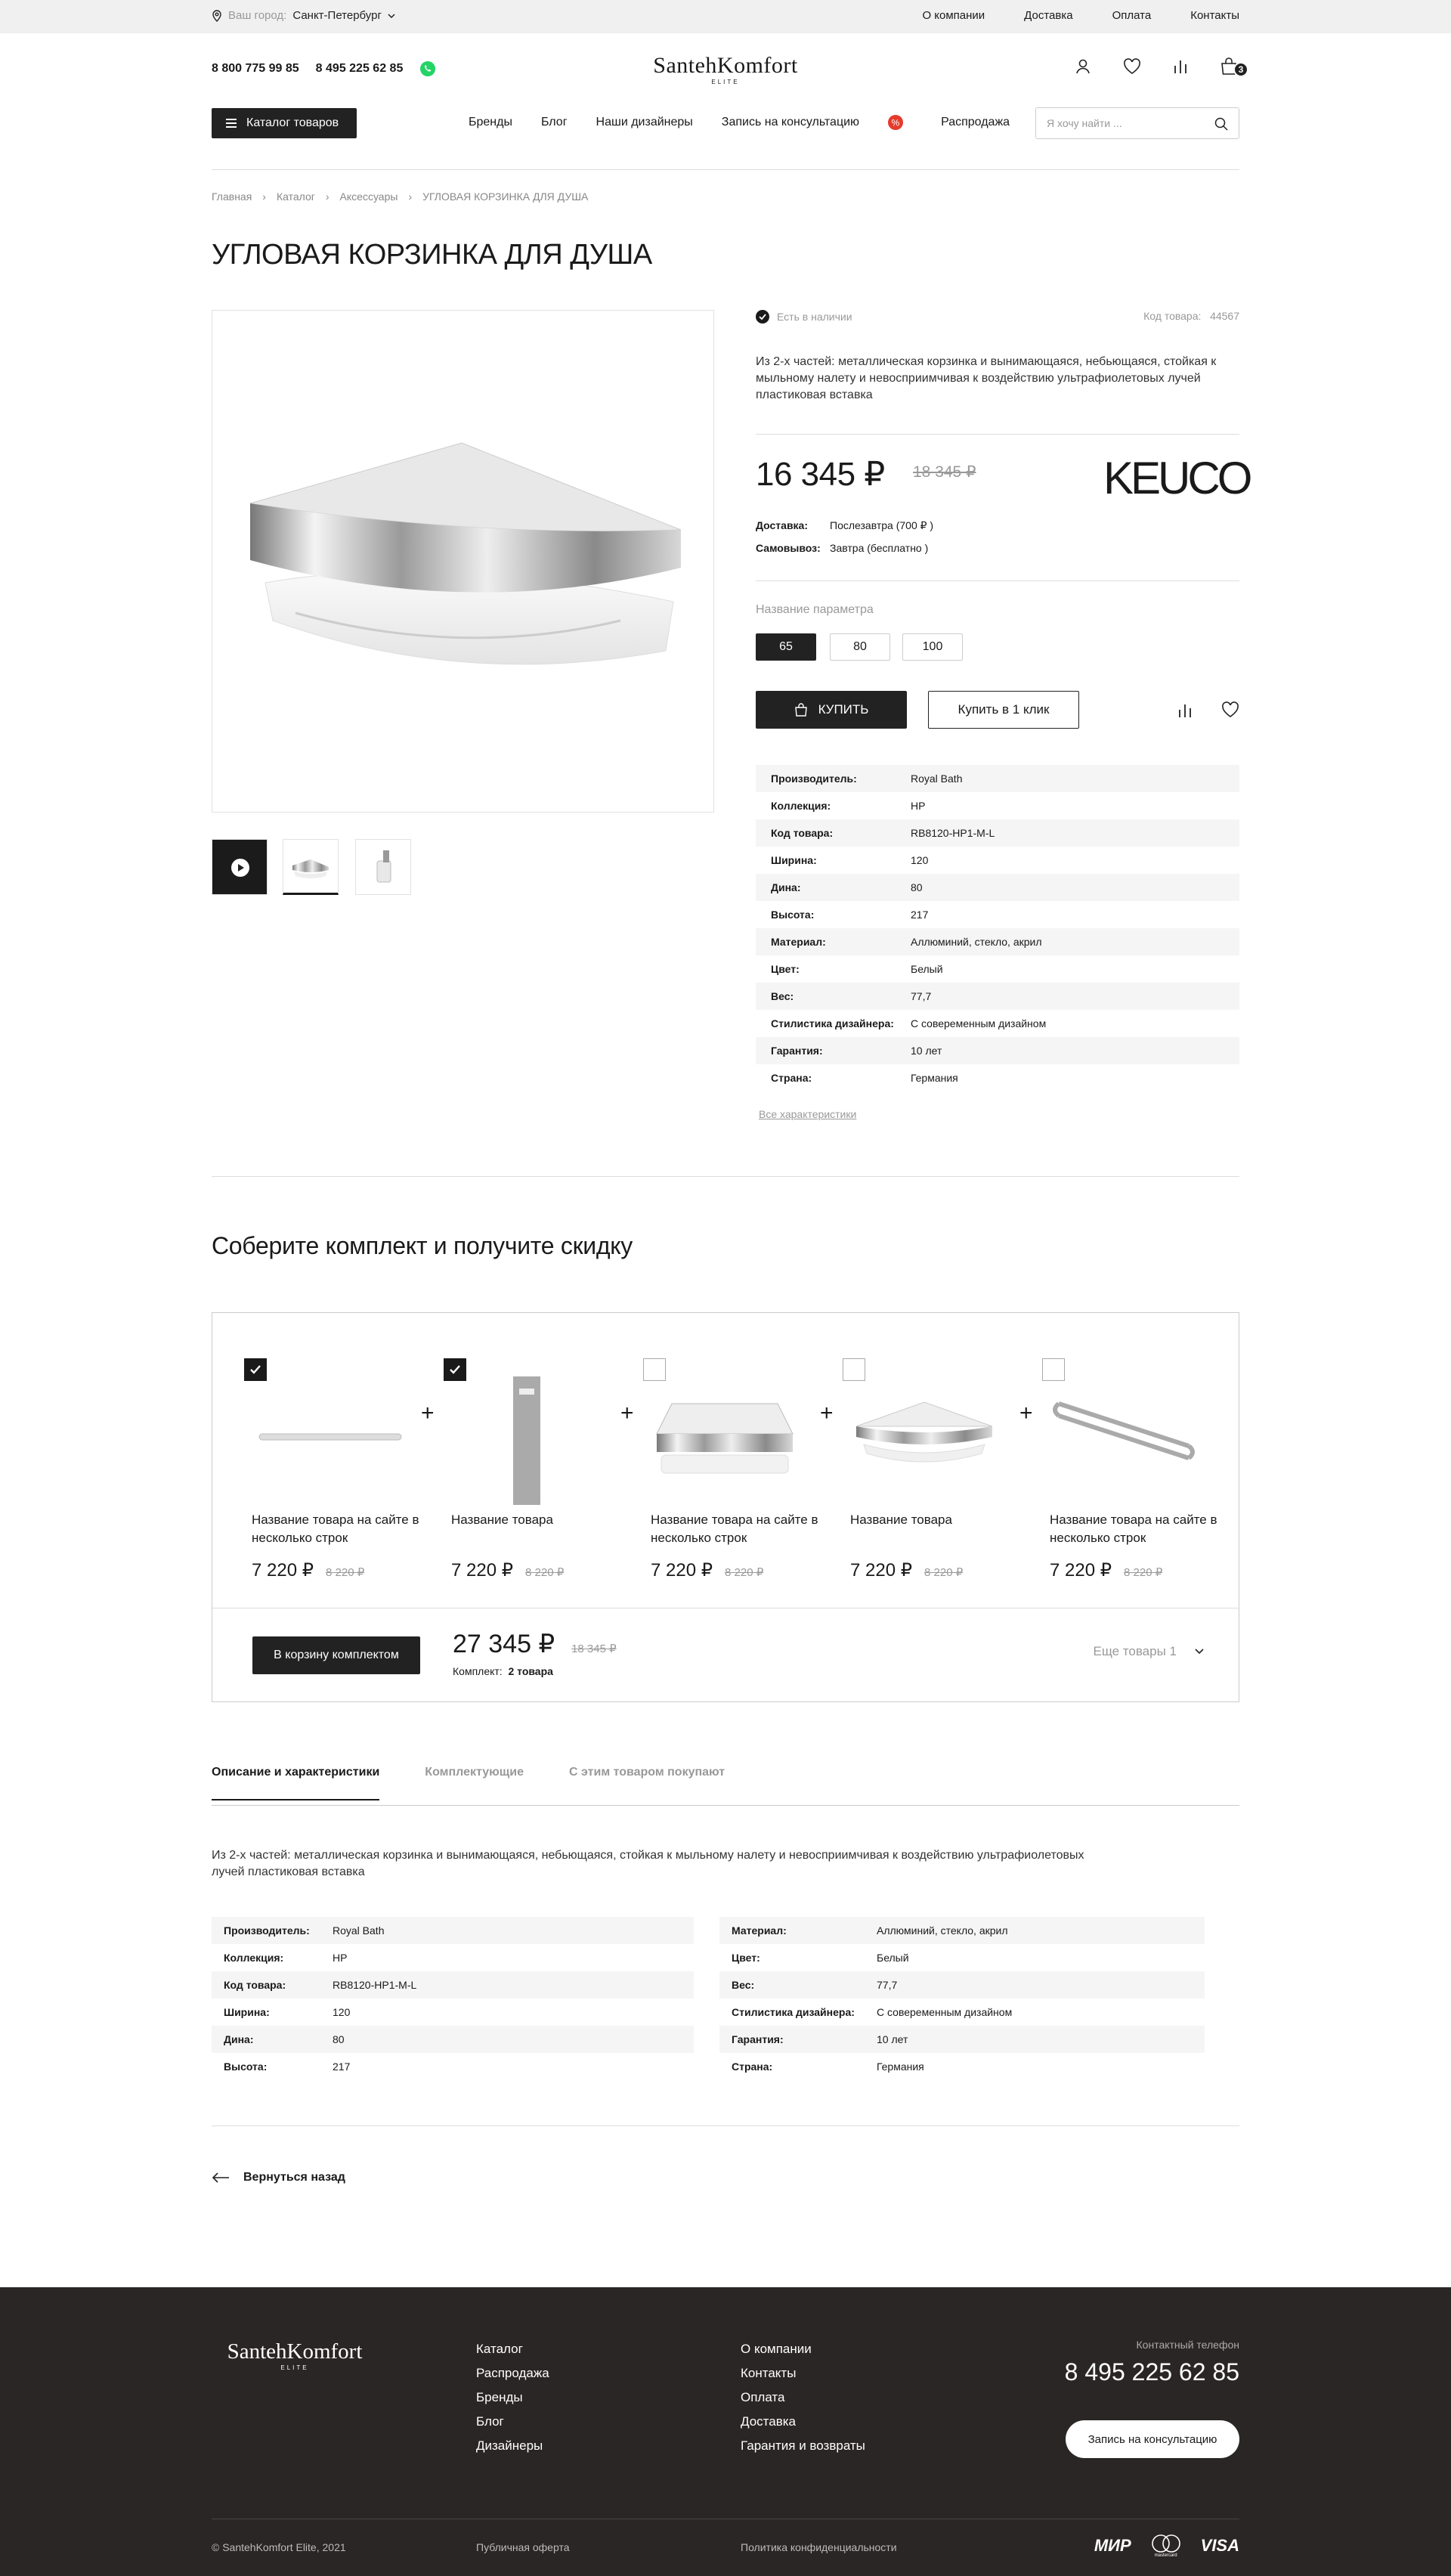 This screenshot has height=2576, width=1451. What do you see at coordinates (1219, 2545) in the screenshot?
I see `visa-icon: VISA` at bounding box center [1219, 2545].